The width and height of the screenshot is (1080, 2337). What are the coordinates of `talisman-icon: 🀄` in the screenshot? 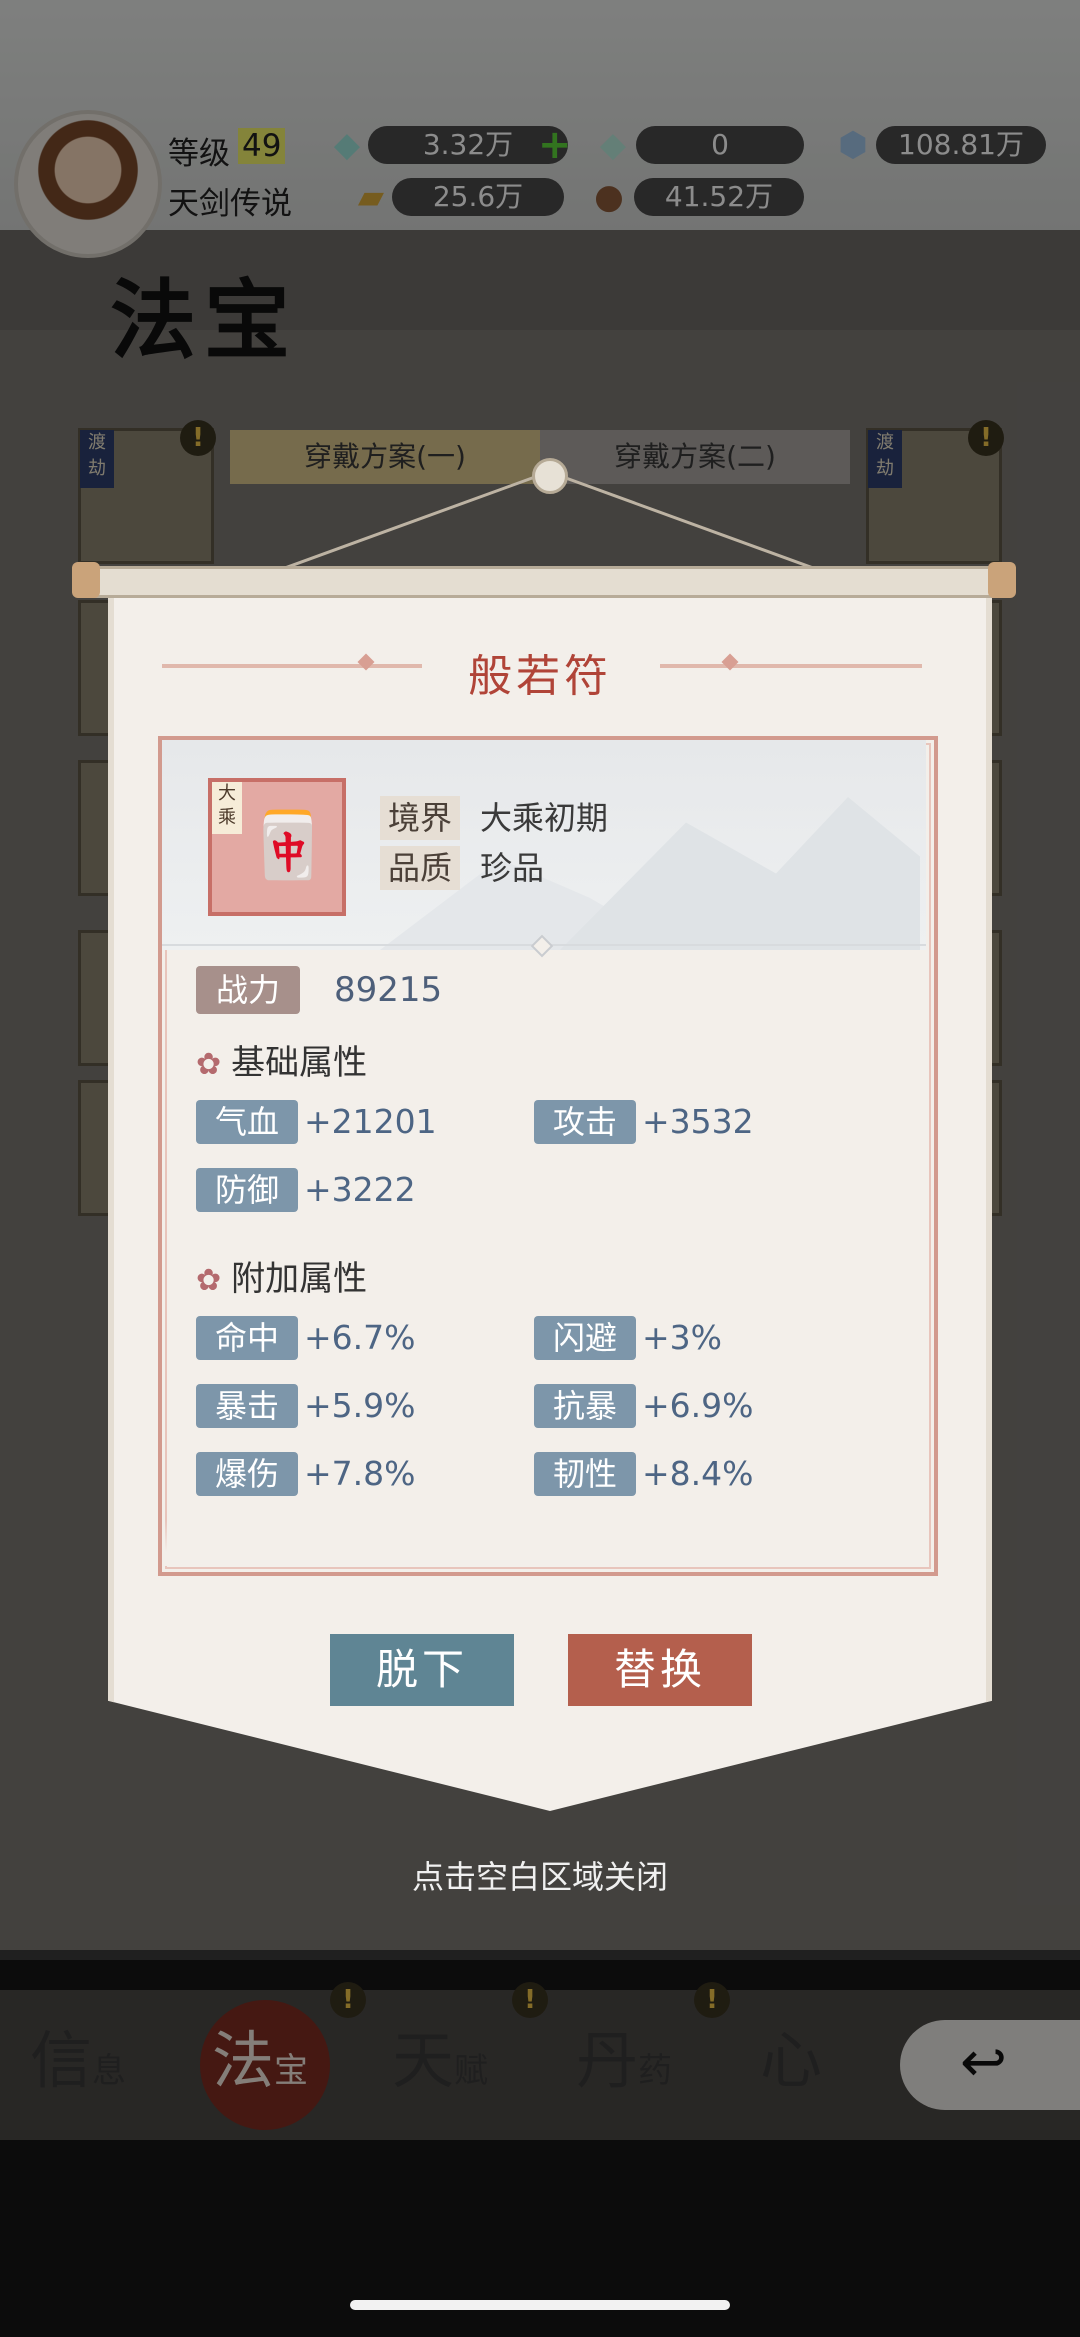 It's located at (288, 846).